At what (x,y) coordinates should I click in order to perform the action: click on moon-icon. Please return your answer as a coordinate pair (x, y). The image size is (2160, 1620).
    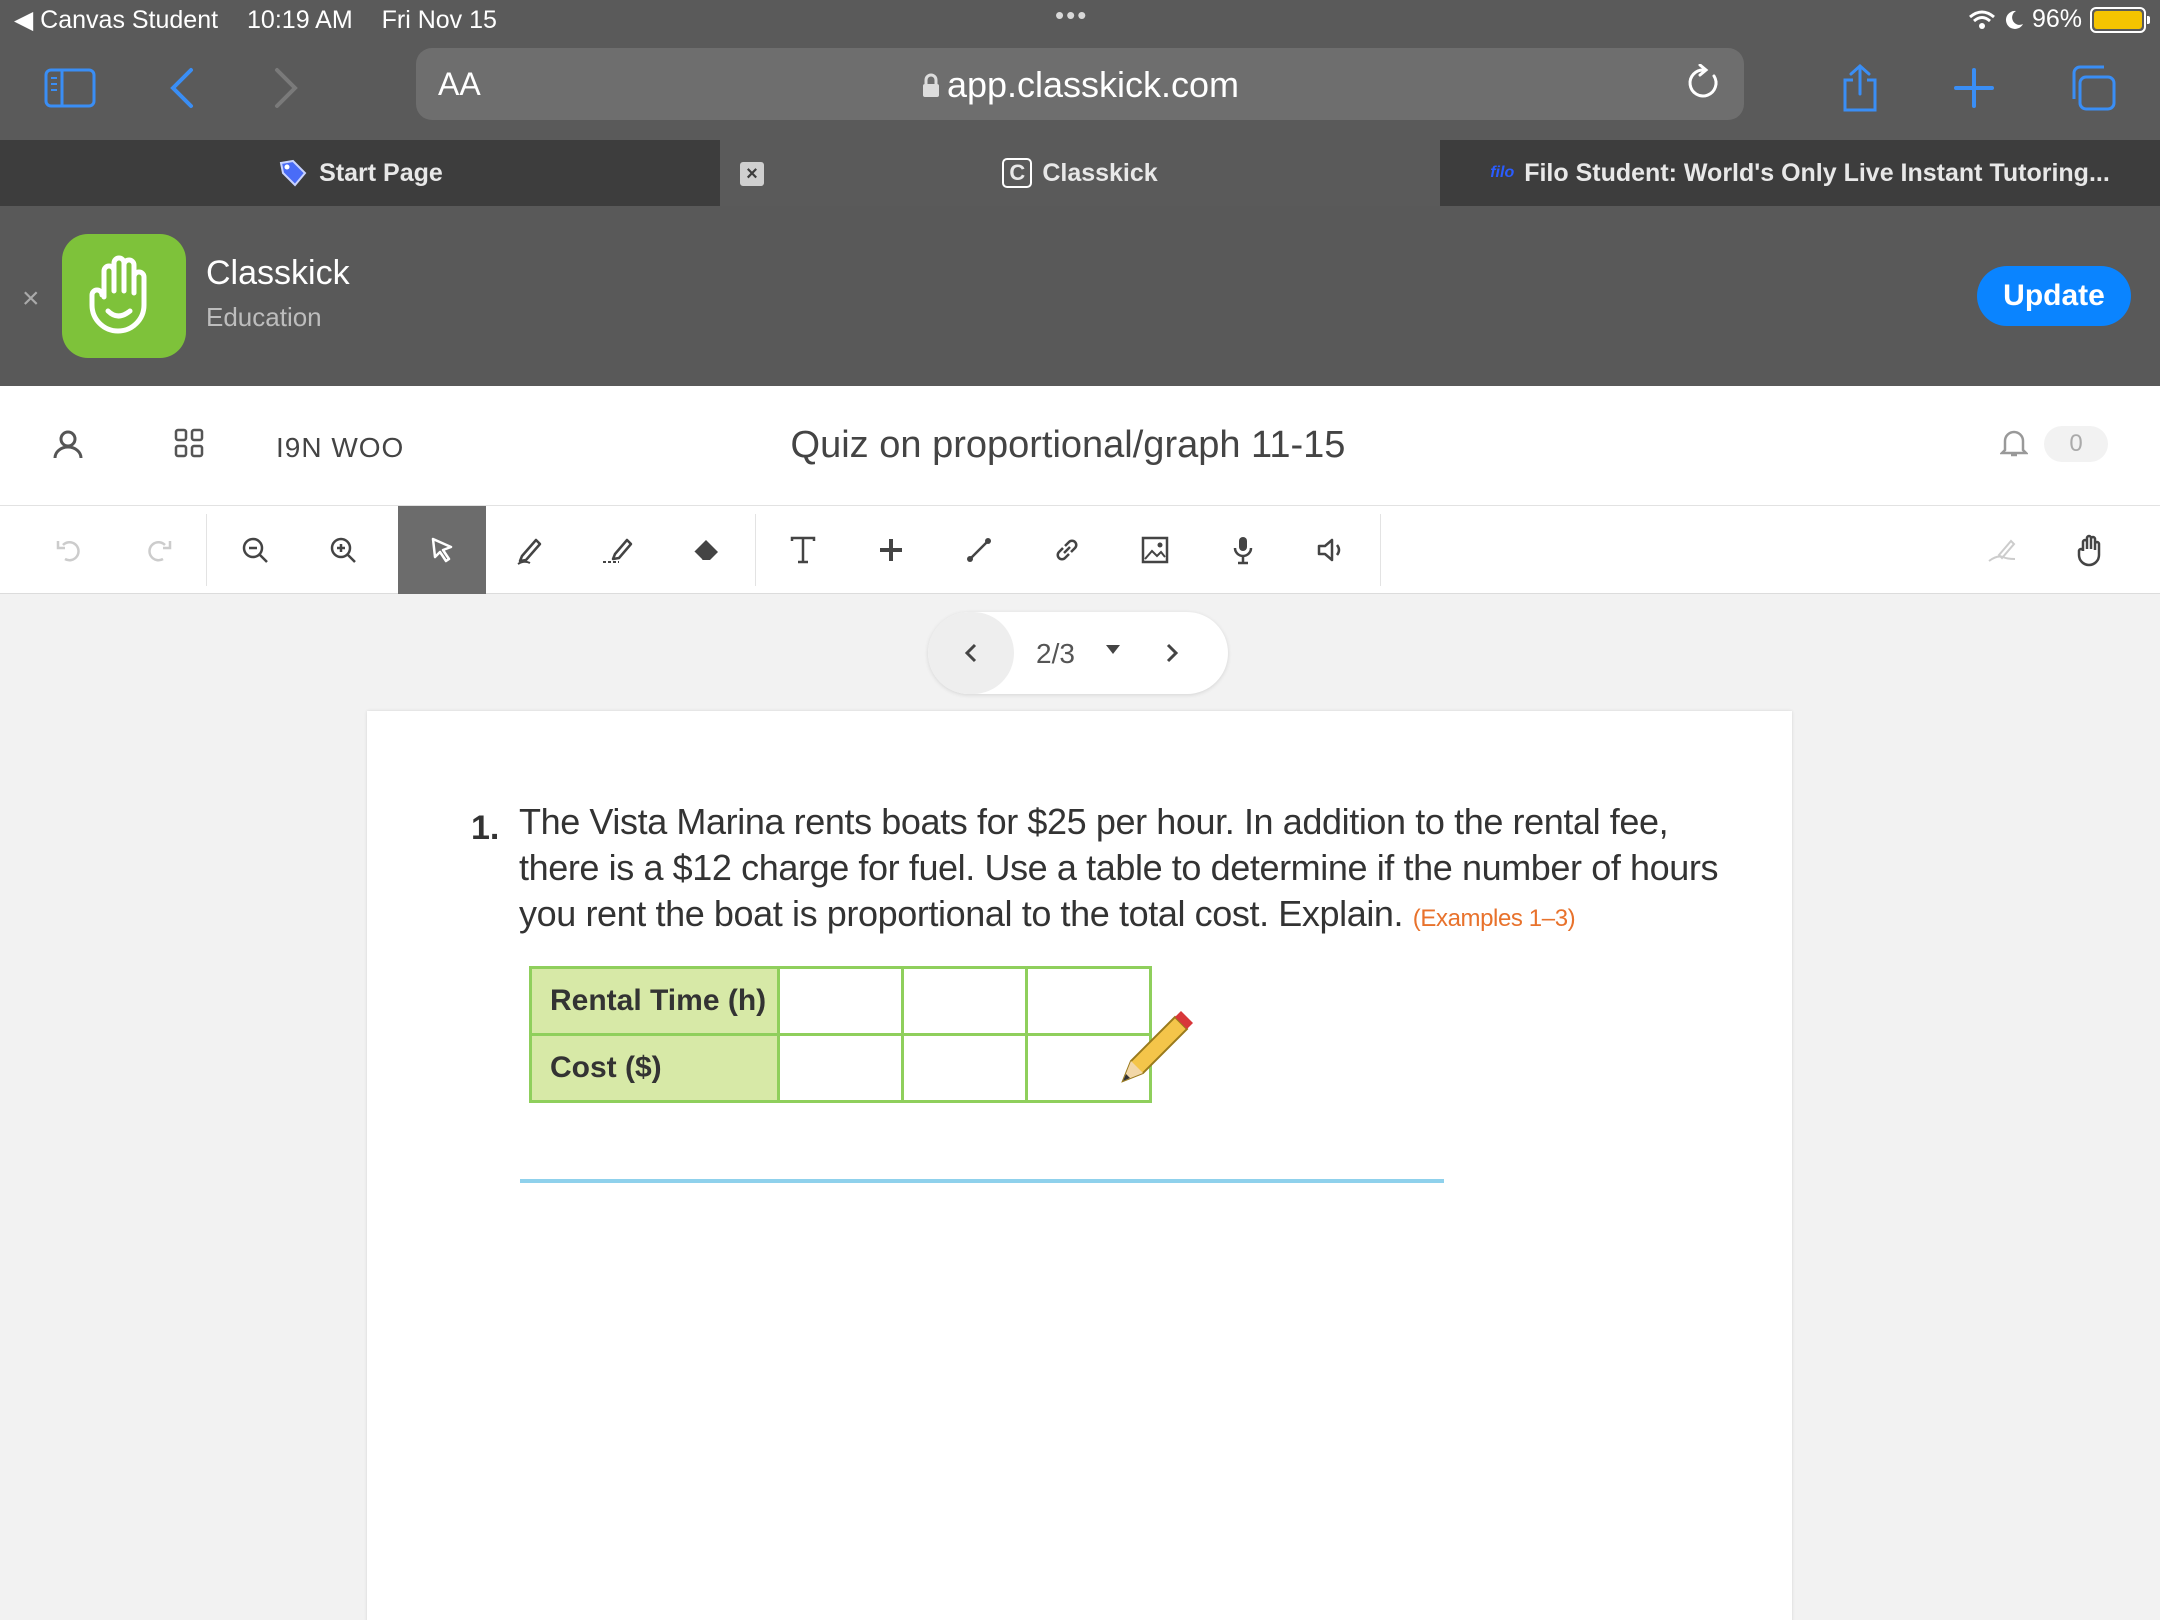
    Looking at the image, I should click on (2014, 19).